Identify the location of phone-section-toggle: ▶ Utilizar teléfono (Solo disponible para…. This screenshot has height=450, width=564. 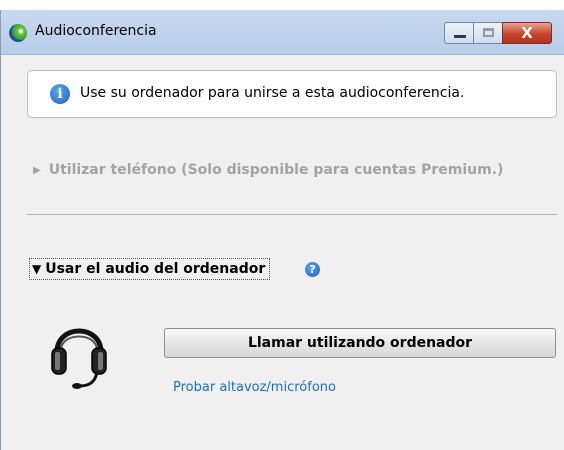
(268, 170).